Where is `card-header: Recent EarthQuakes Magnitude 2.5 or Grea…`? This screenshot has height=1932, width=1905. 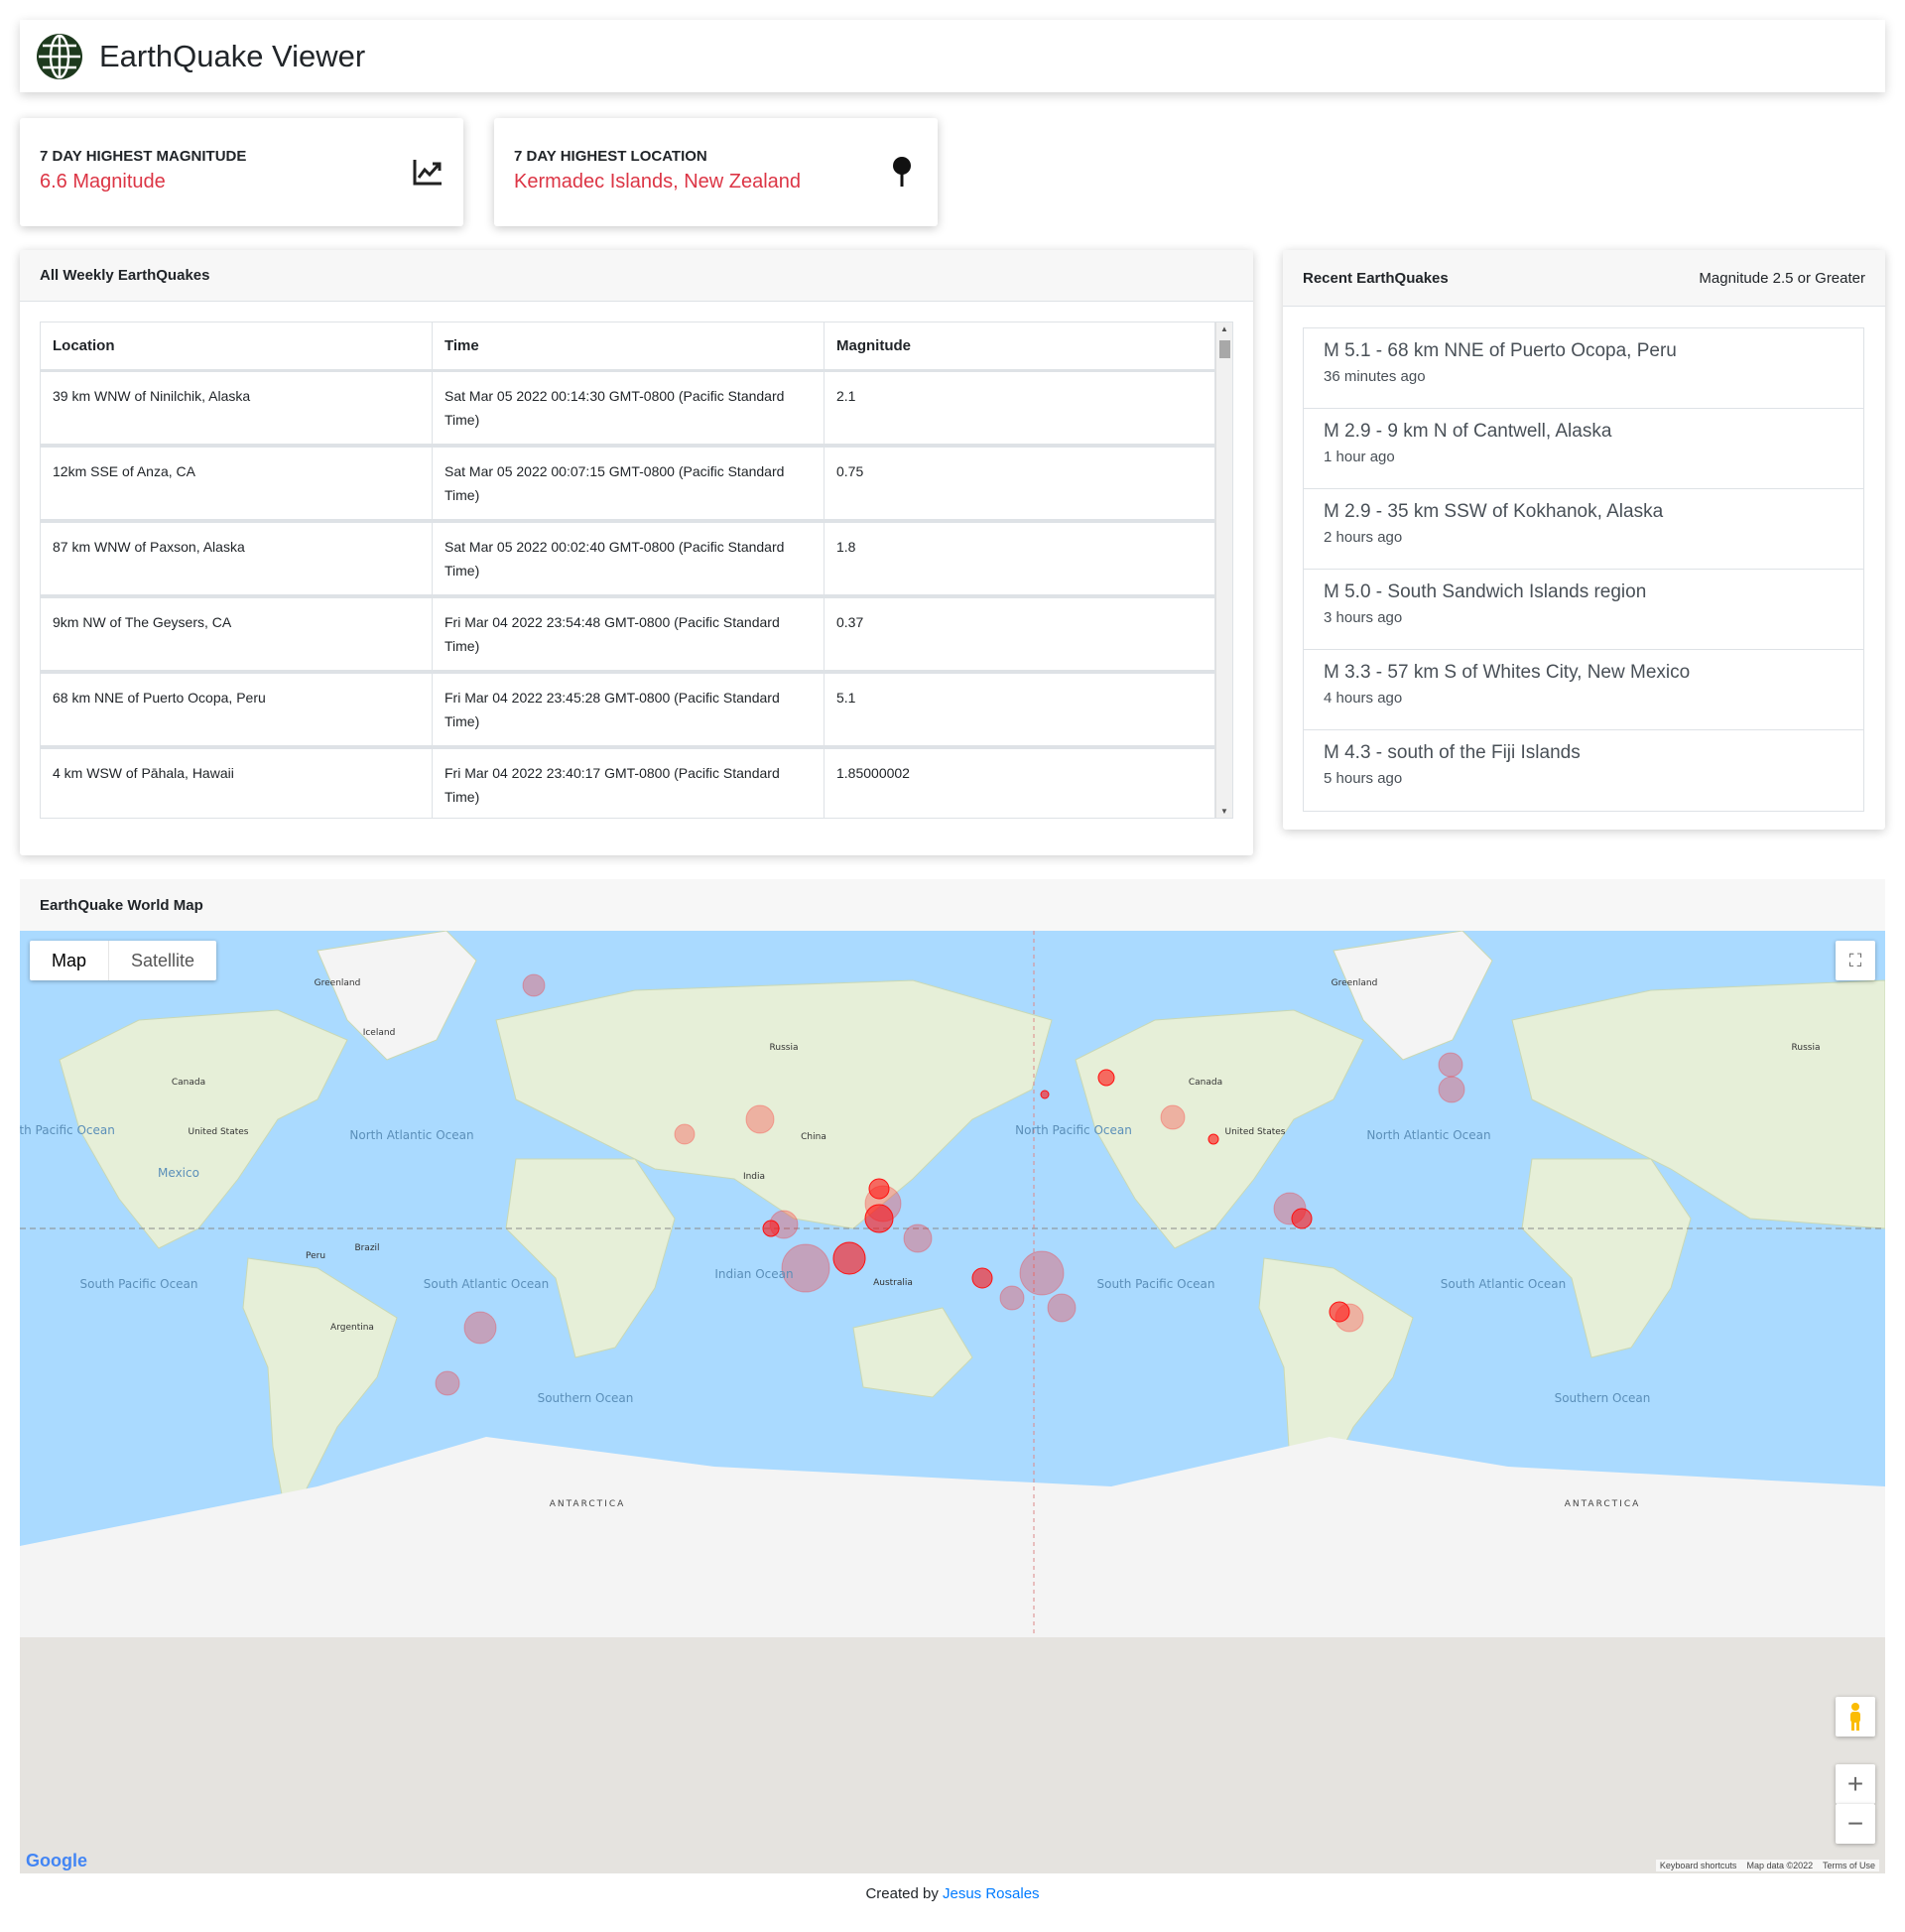 card-header: Recent EarthQuakes Magnitude 2.5 or Grea… is located at coordinates (1584, 279).